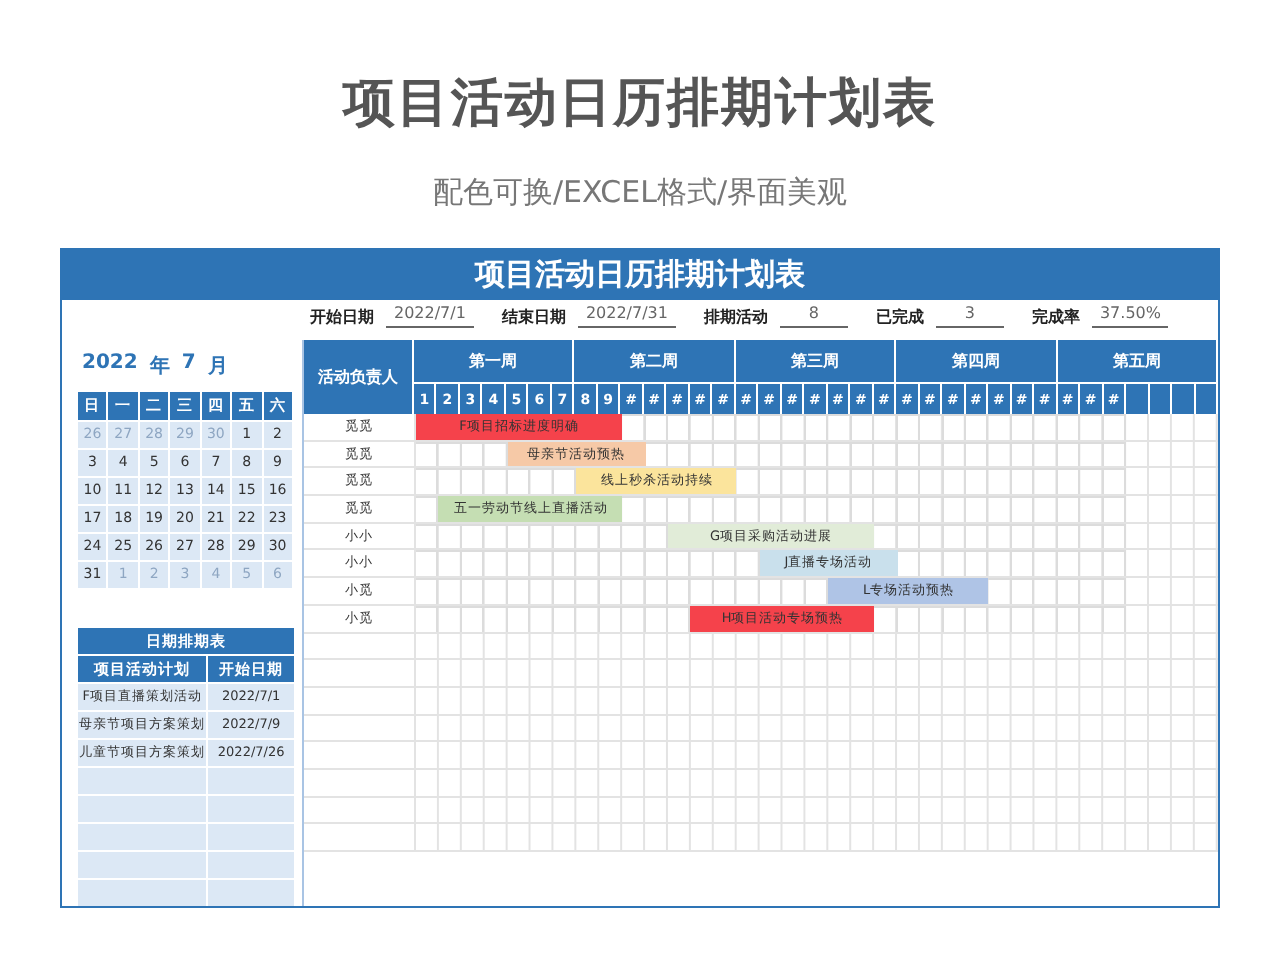  I want to click on week-header: 第三周, so click(816, 362).